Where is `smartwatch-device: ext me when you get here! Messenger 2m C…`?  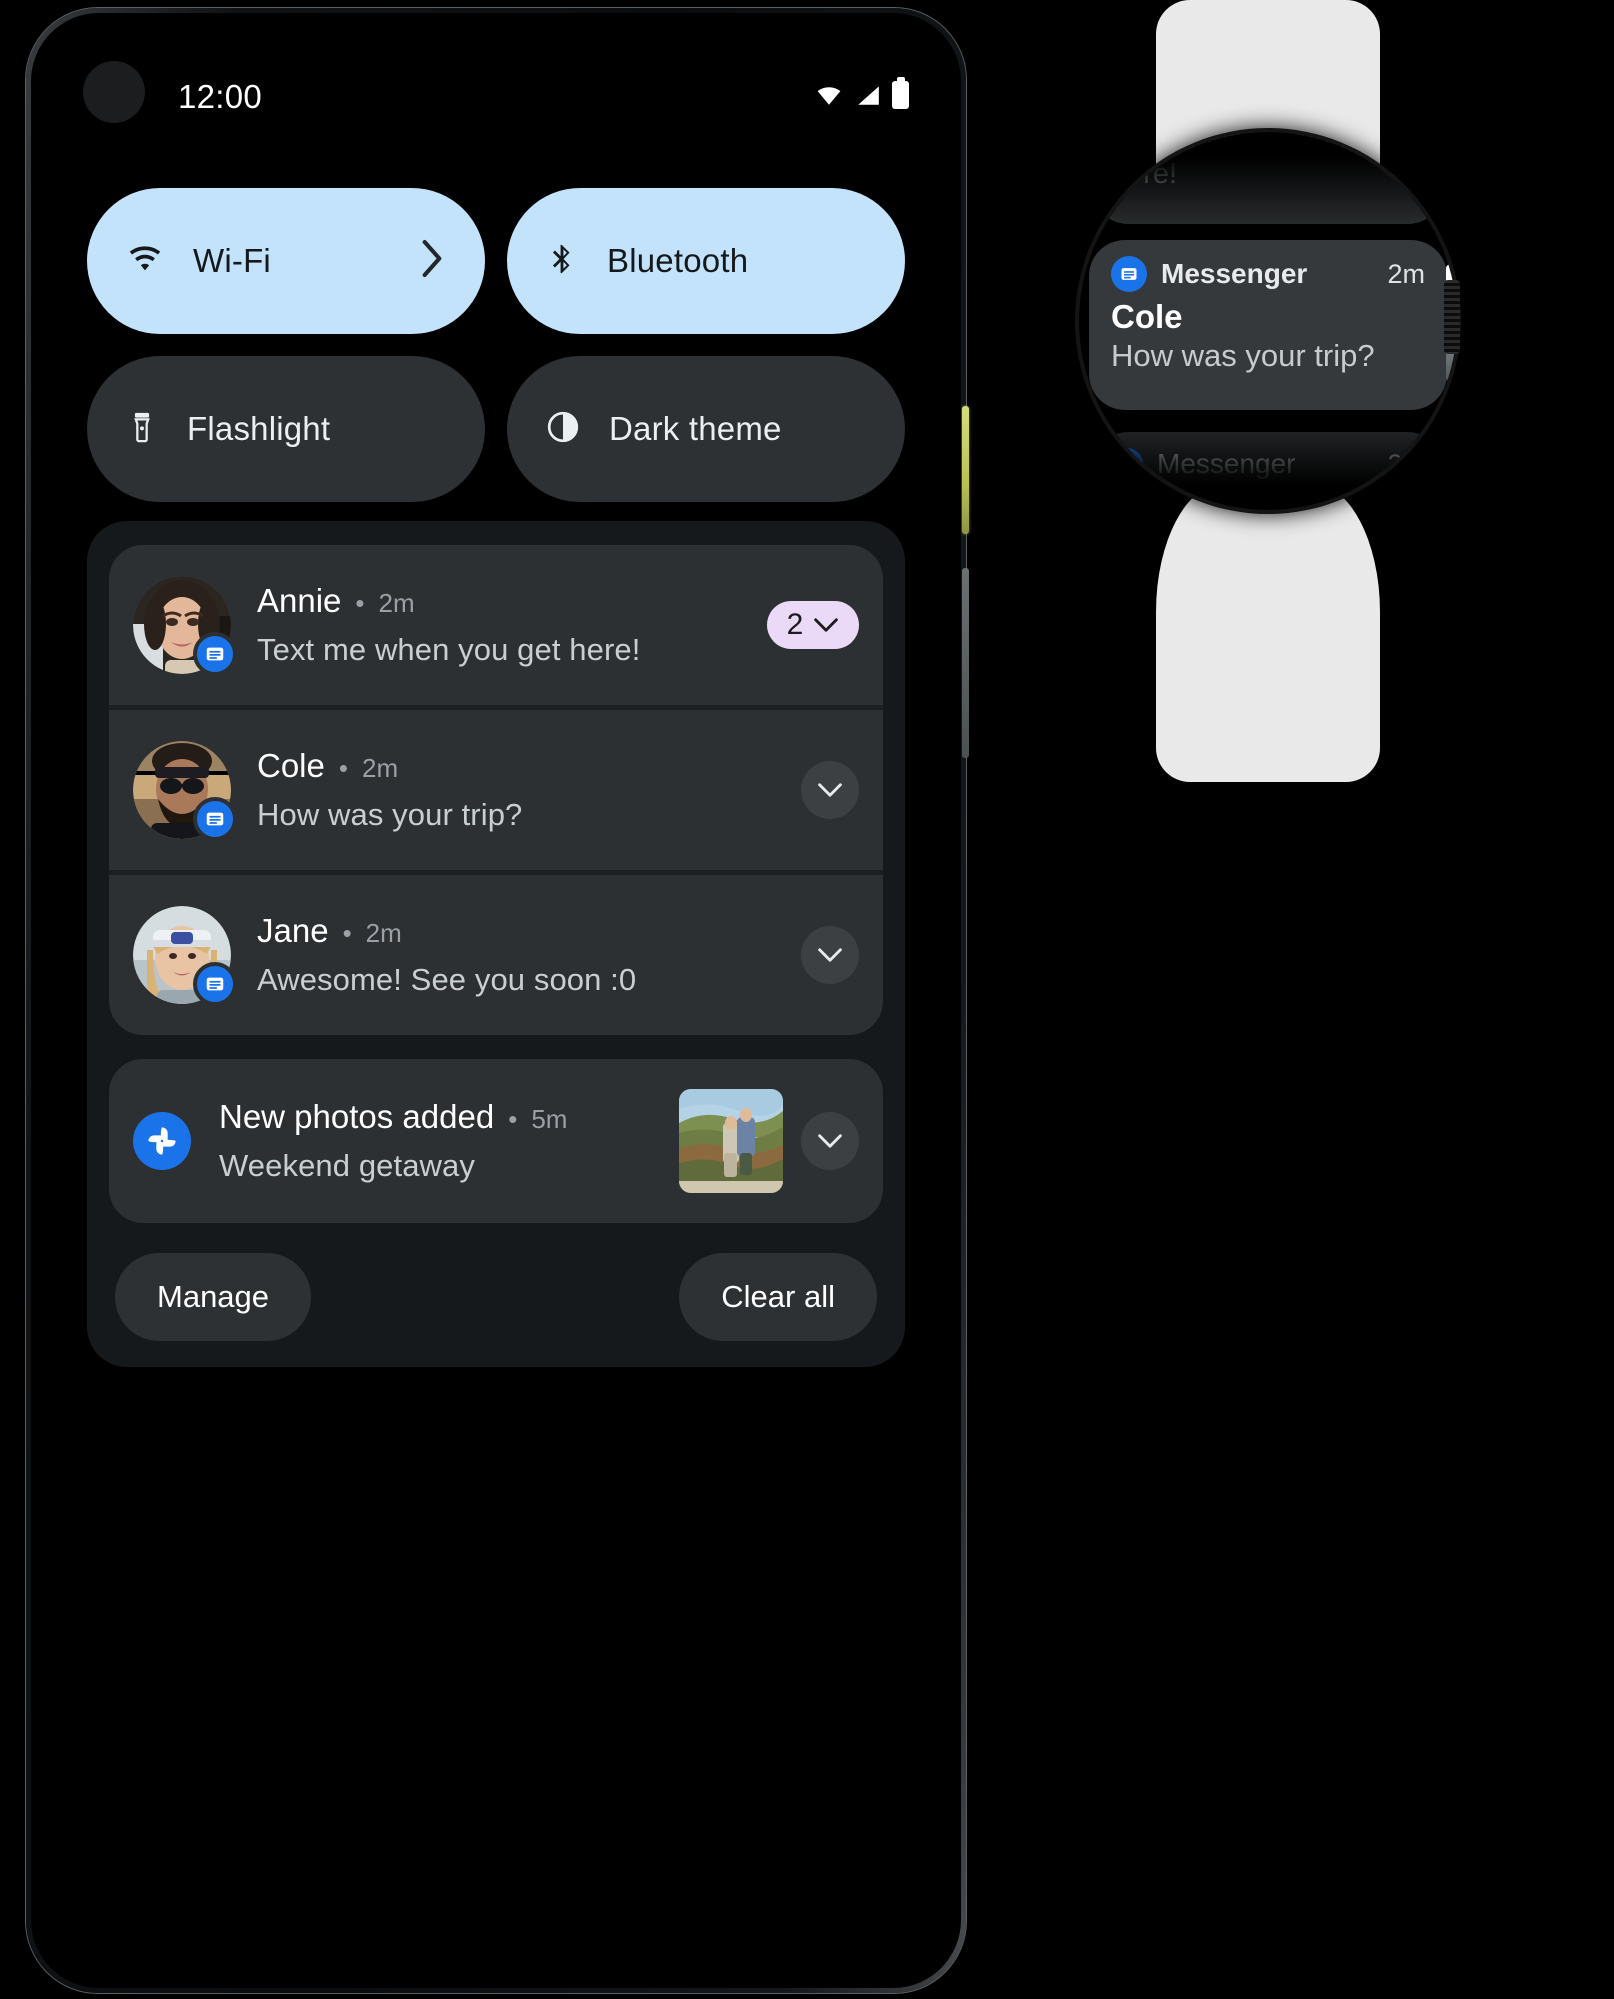 smartwatch-device: ext me when you get here! Messenger 2m C… is located at coordinates (1269, 391).